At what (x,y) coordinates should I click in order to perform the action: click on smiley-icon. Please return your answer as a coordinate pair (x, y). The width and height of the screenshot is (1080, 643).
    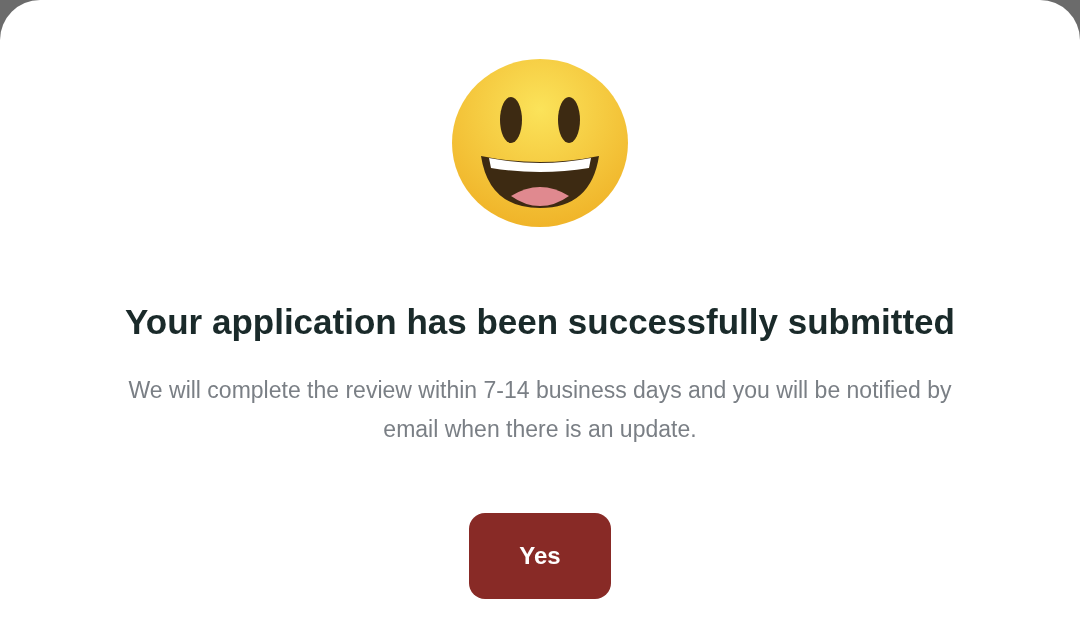
    Looking at the image, I should click on (540, 143).